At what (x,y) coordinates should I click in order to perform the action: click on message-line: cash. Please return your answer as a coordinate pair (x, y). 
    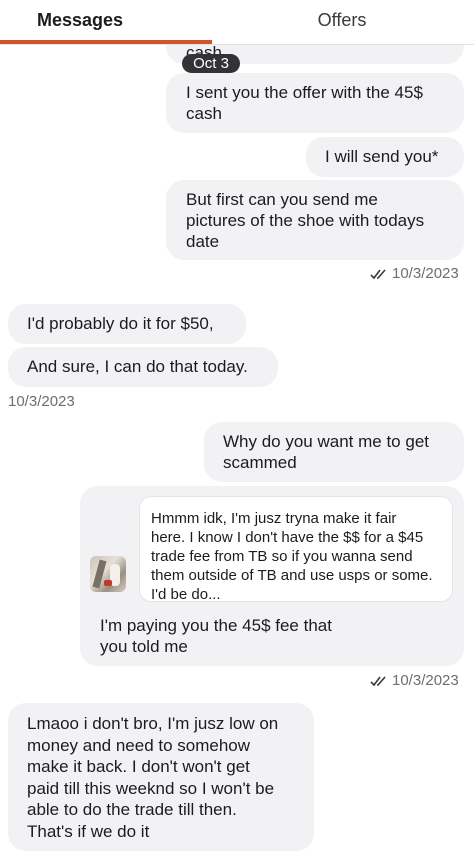
    Looking at the image, I should click on (204, 113).